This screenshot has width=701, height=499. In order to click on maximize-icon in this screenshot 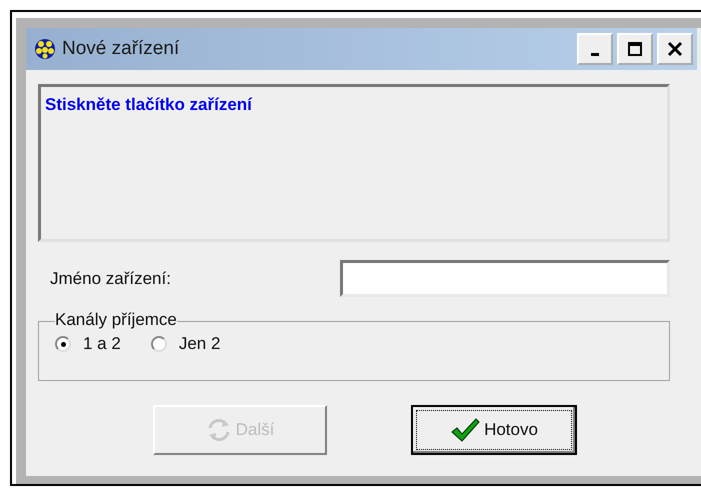, I will do `click(635, 49)`.